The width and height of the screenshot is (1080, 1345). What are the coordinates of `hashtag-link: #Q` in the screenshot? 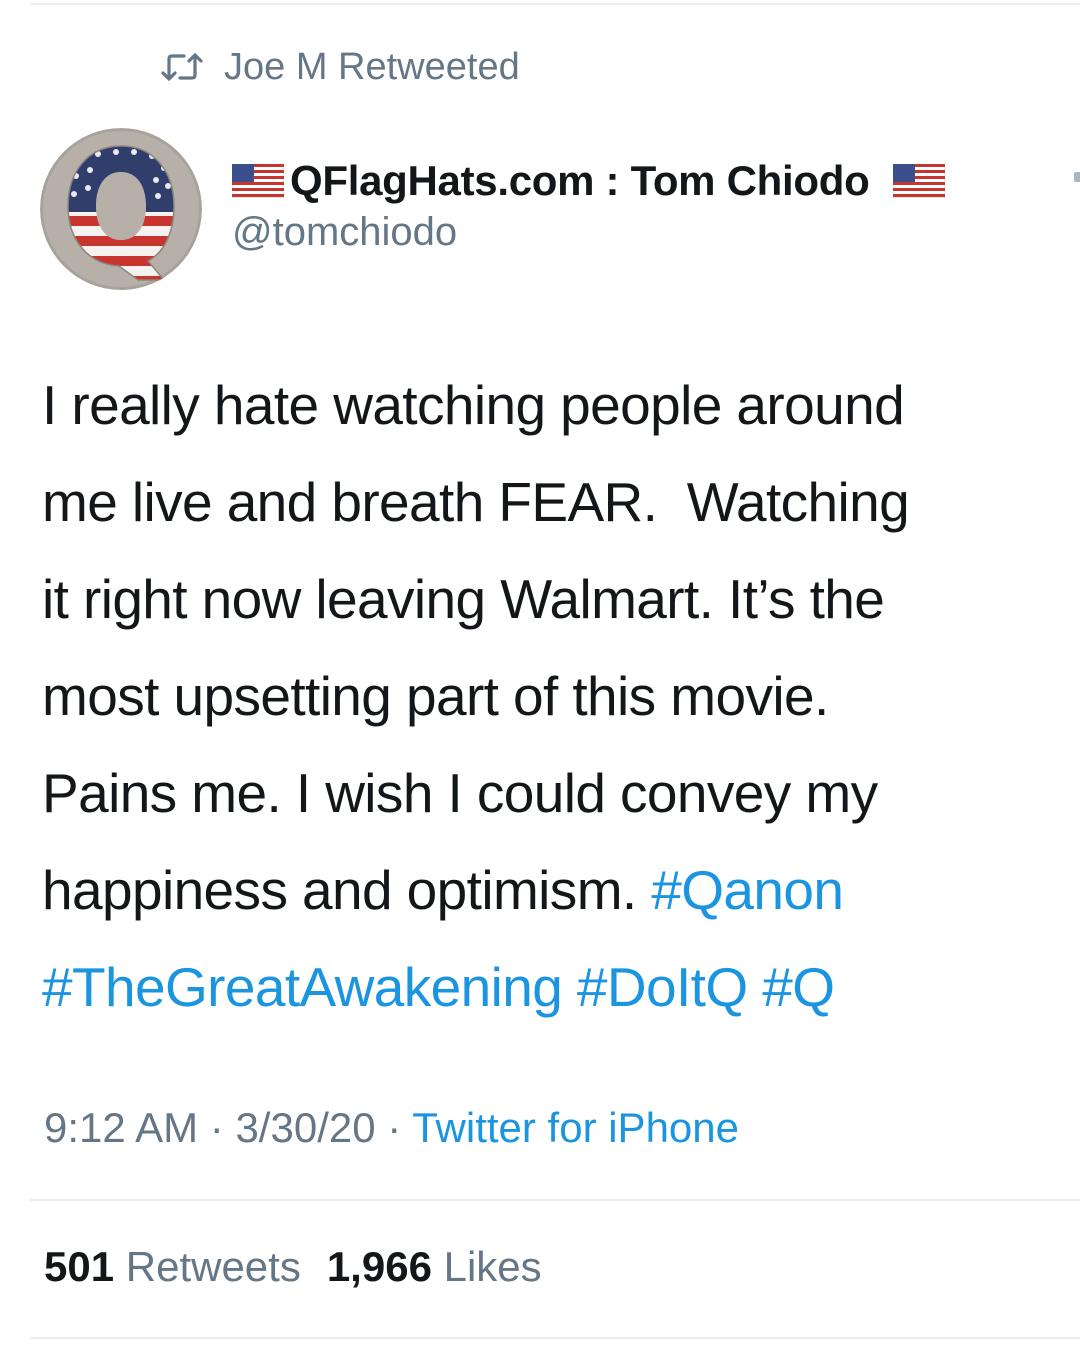 It's located at (798, 987).